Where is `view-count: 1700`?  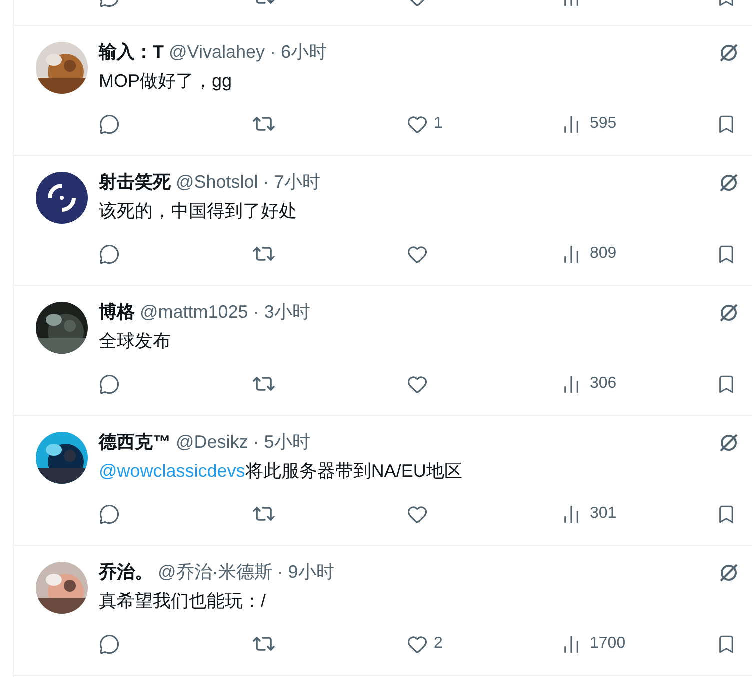 view-count: 1700 is located at coordinates (608, 644).